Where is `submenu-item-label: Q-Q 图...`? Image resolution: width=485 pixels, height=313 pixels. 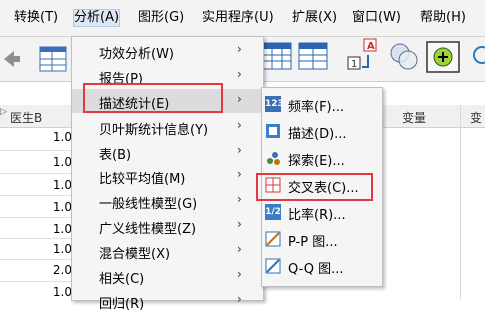 submenu-item-label: Q-Q 图... is located at coordinates (316, 269).